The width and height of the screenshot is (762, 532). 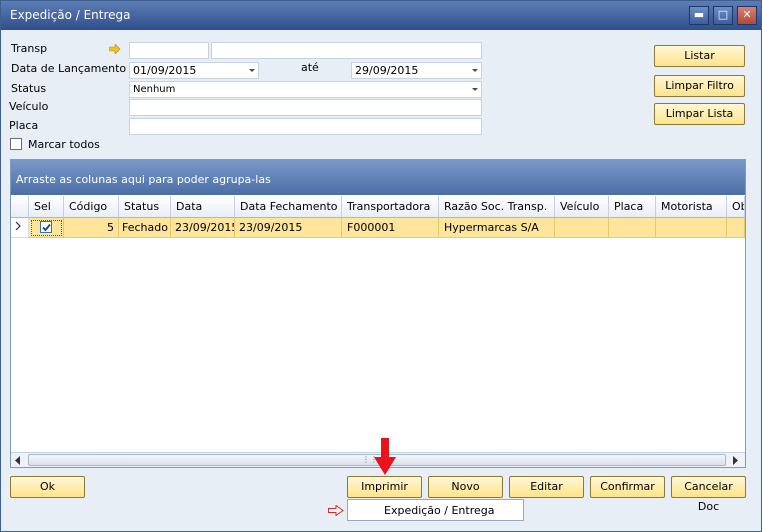 I want to click on editar-button: Editar, so click(x=546, y=487).